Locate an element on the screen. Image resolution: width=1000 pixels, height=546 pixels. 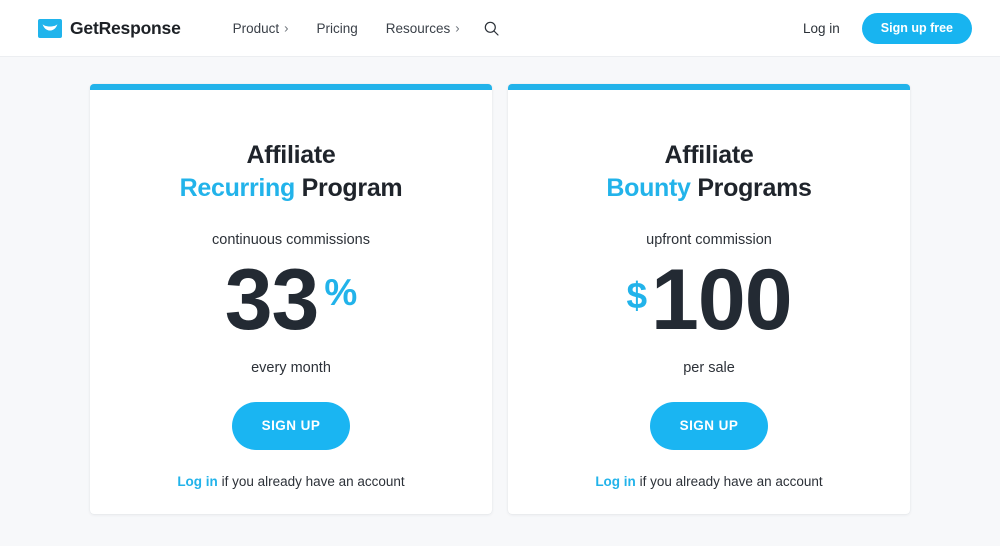
card-title-rest: Program is located at coordinates (352, 188).